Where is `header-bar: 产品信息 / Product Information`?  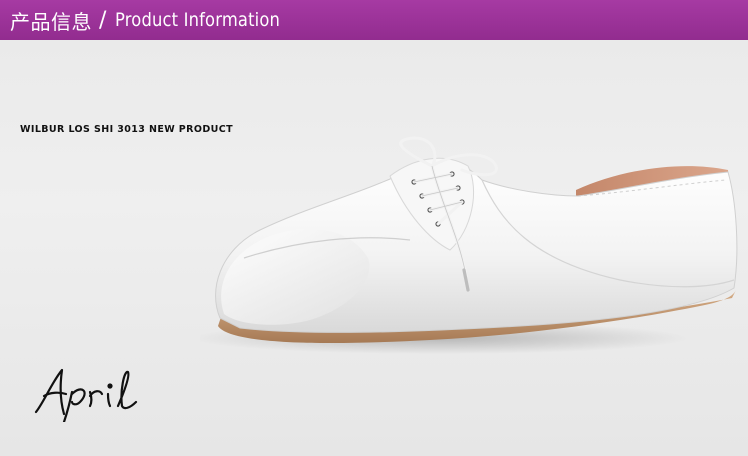
header-bar: 产品信息 / Product Information is located at coordinates (374, 20).